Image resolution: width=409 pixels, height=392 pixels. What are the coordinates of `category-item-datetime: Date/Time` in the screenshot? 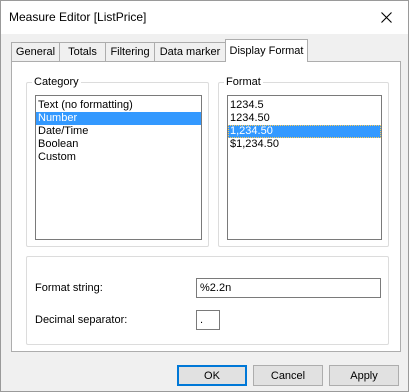 It's located at (118, 131).